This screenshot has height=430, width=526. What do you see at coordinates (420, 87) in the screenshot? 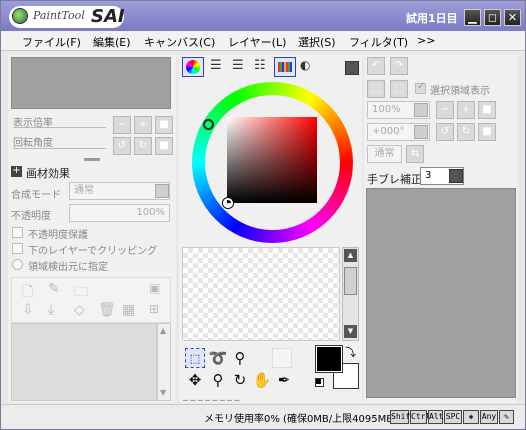
I see `show-selection-checkbox: ✓` at bounding box center [420, 87].